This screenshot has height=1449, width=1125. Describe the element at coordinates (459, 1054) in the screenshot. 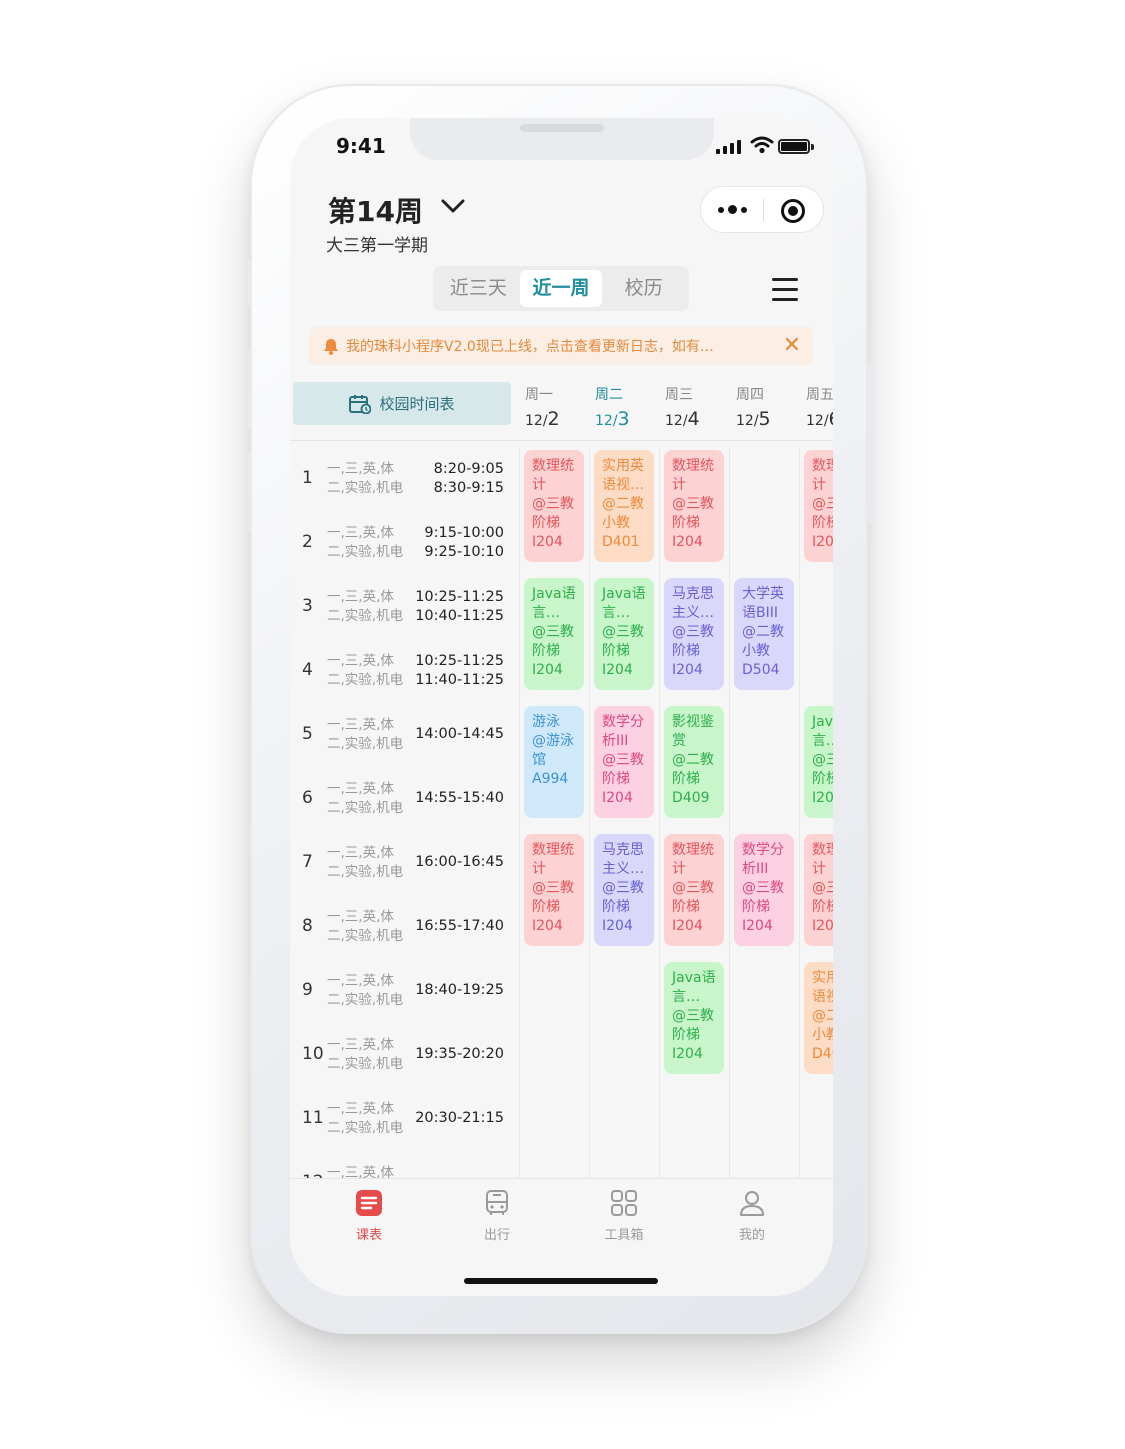

I see `period-time: 19:35-20:20` at that location.